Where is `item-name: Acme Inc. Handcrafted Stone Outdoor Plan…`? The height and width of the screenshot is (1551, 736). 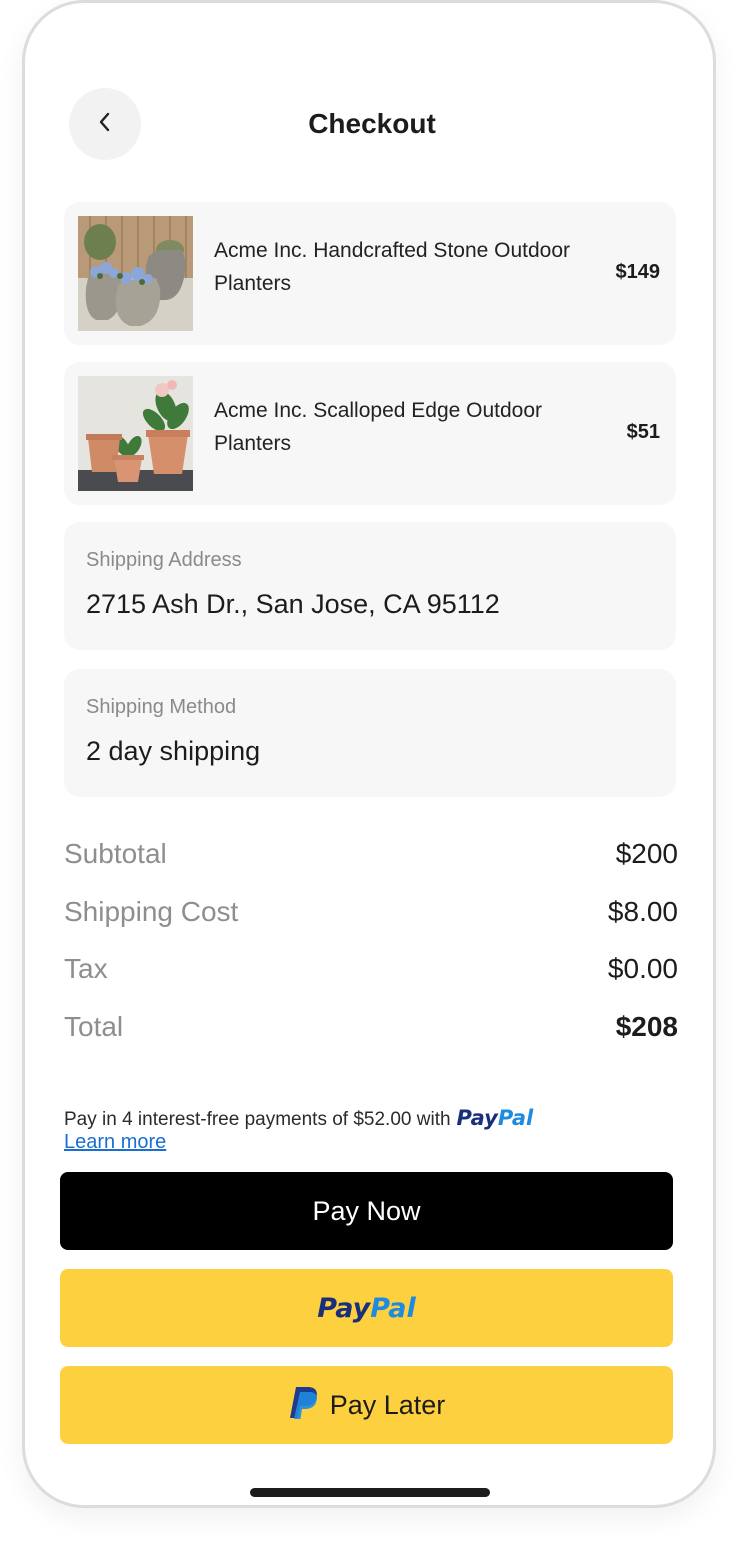
item-name: Acme Inc. Handcrafted Stone Outdoor Plan… is located at coordinates (392, 267).